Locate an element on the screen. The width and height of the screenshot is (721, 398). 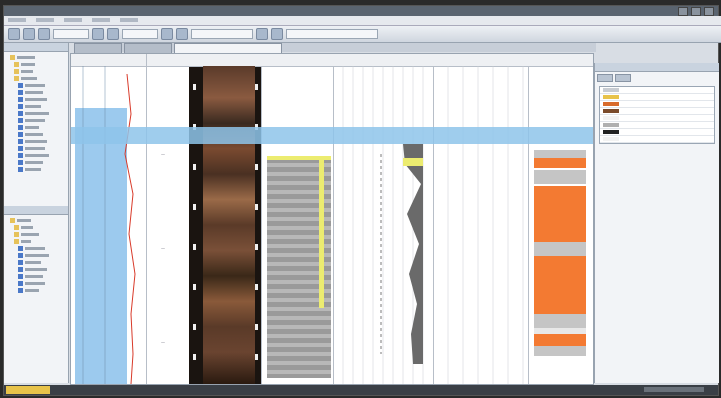
new-icon is located at coordinates (14, 34).